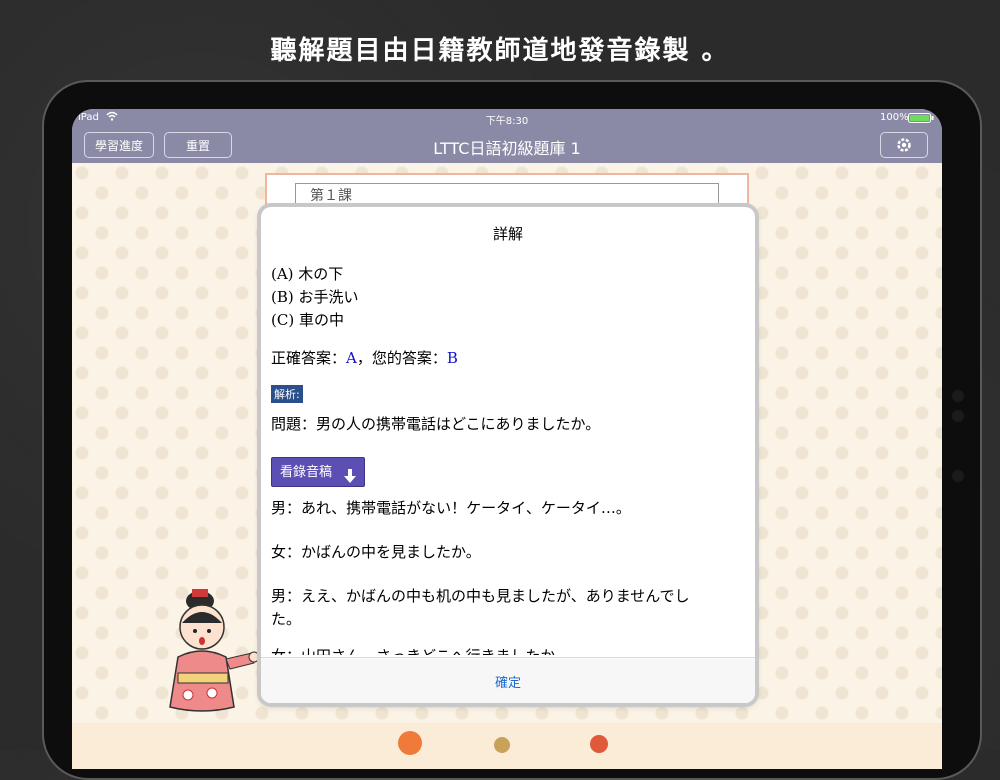  Describe the element at coordinates (894, 117) in the screenshot. I see `battery-percent: 100%` at that location.